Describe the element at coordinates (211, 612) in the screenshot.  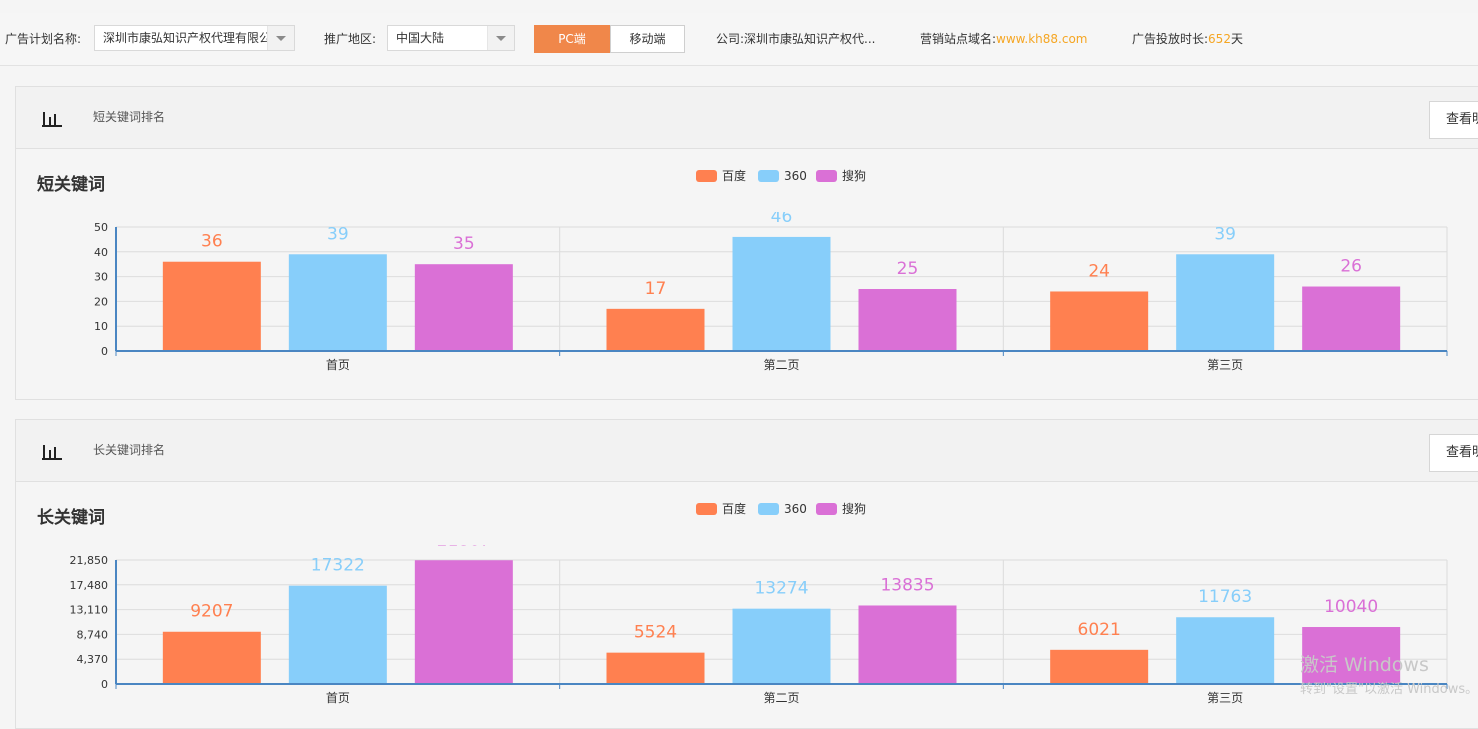
I see `data-label: 9207` at that location.